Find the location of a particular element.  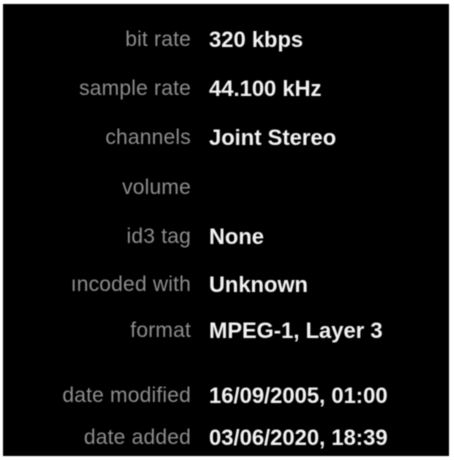

id3-tag-value: None is located at coordinates (236, 236).